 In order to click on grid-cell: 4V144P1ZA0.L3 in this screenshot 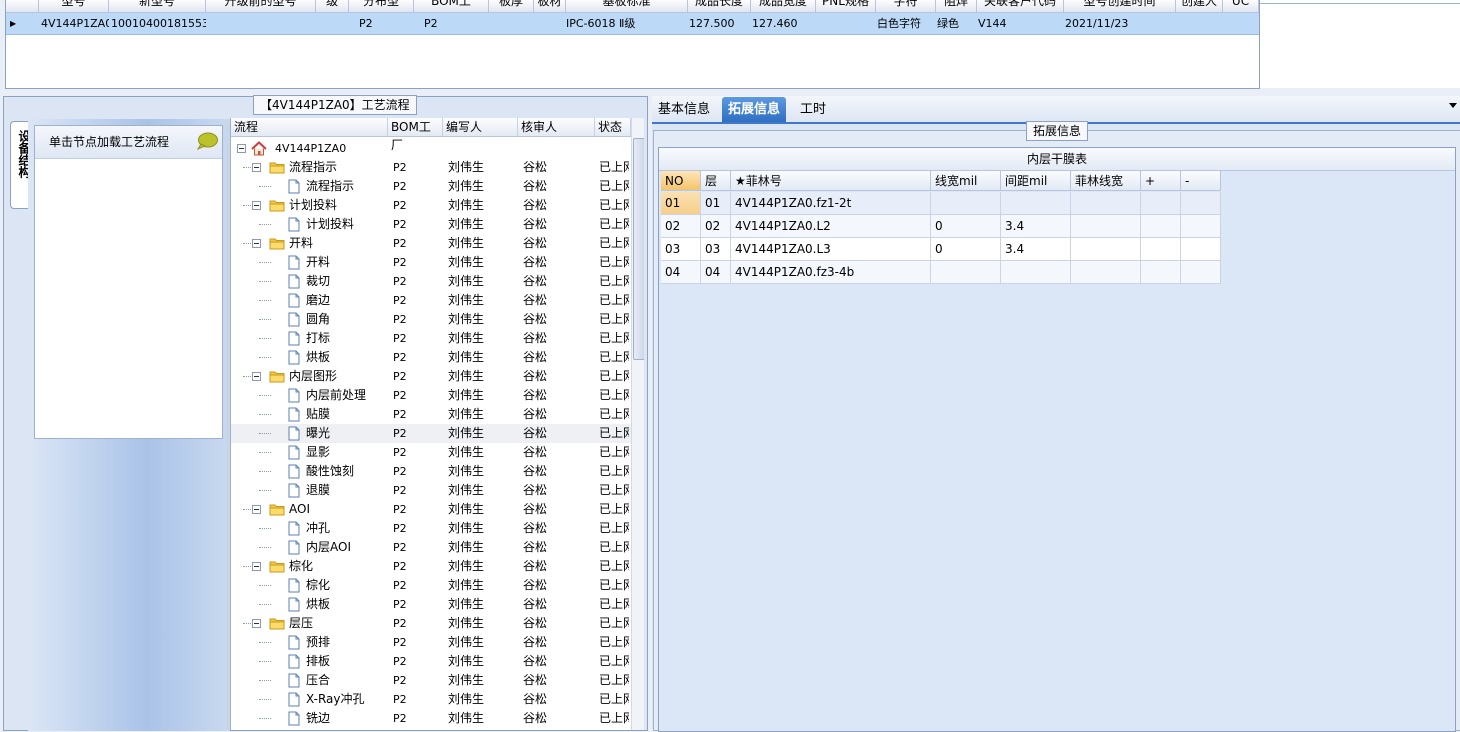, I will do `click(831, 249)`.